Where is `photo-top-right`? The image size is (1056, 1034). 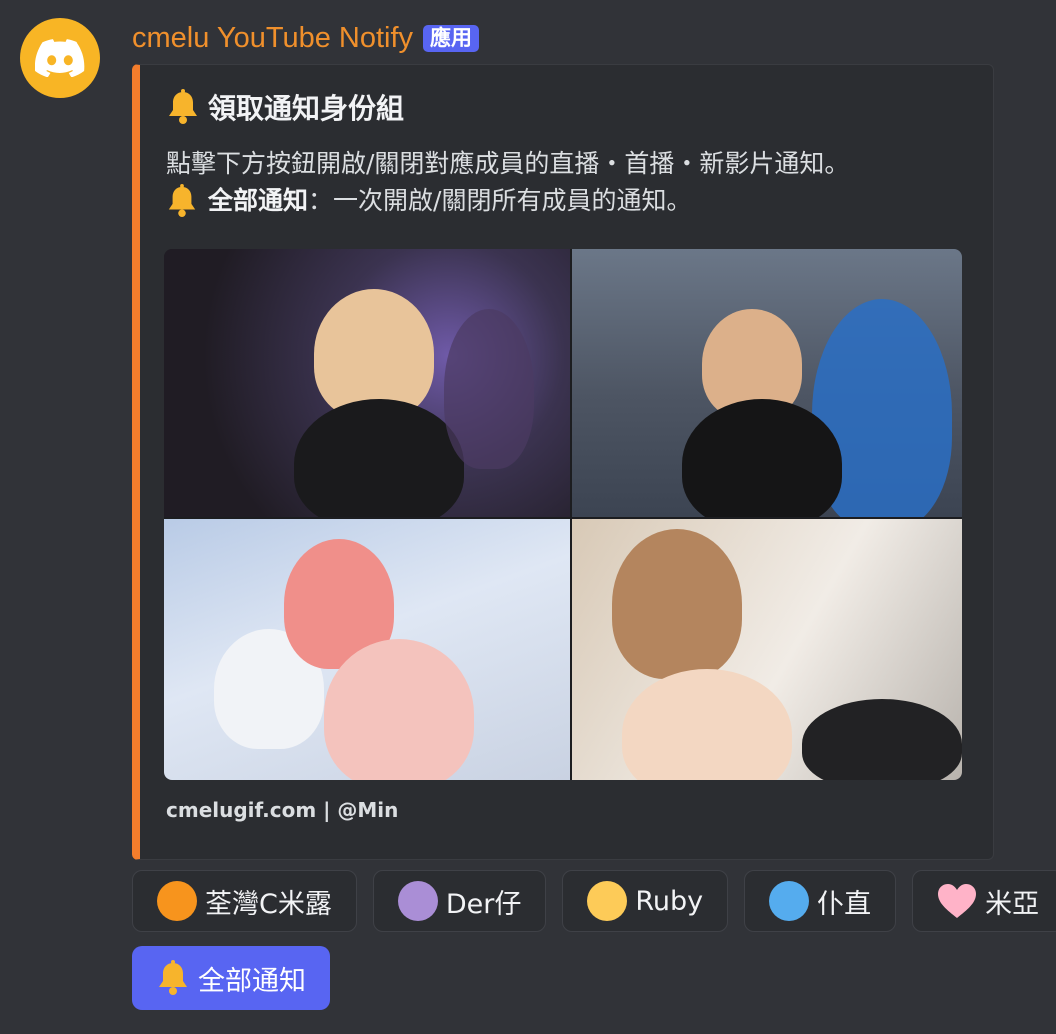 photo-top-right is located at coordinates (767, 383).